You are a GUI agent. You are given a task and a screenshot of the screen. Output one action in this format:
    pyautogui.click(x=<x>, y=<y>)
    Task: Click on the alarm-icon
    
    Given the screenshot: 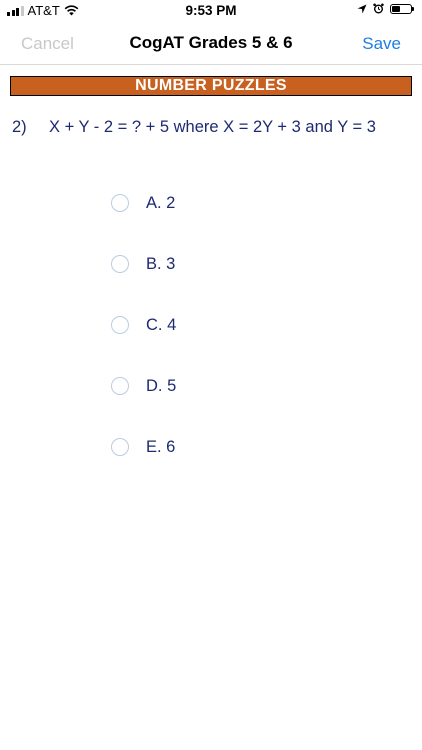 What is the action you would take?
    pyautogui.click(x=378, y=8)
    